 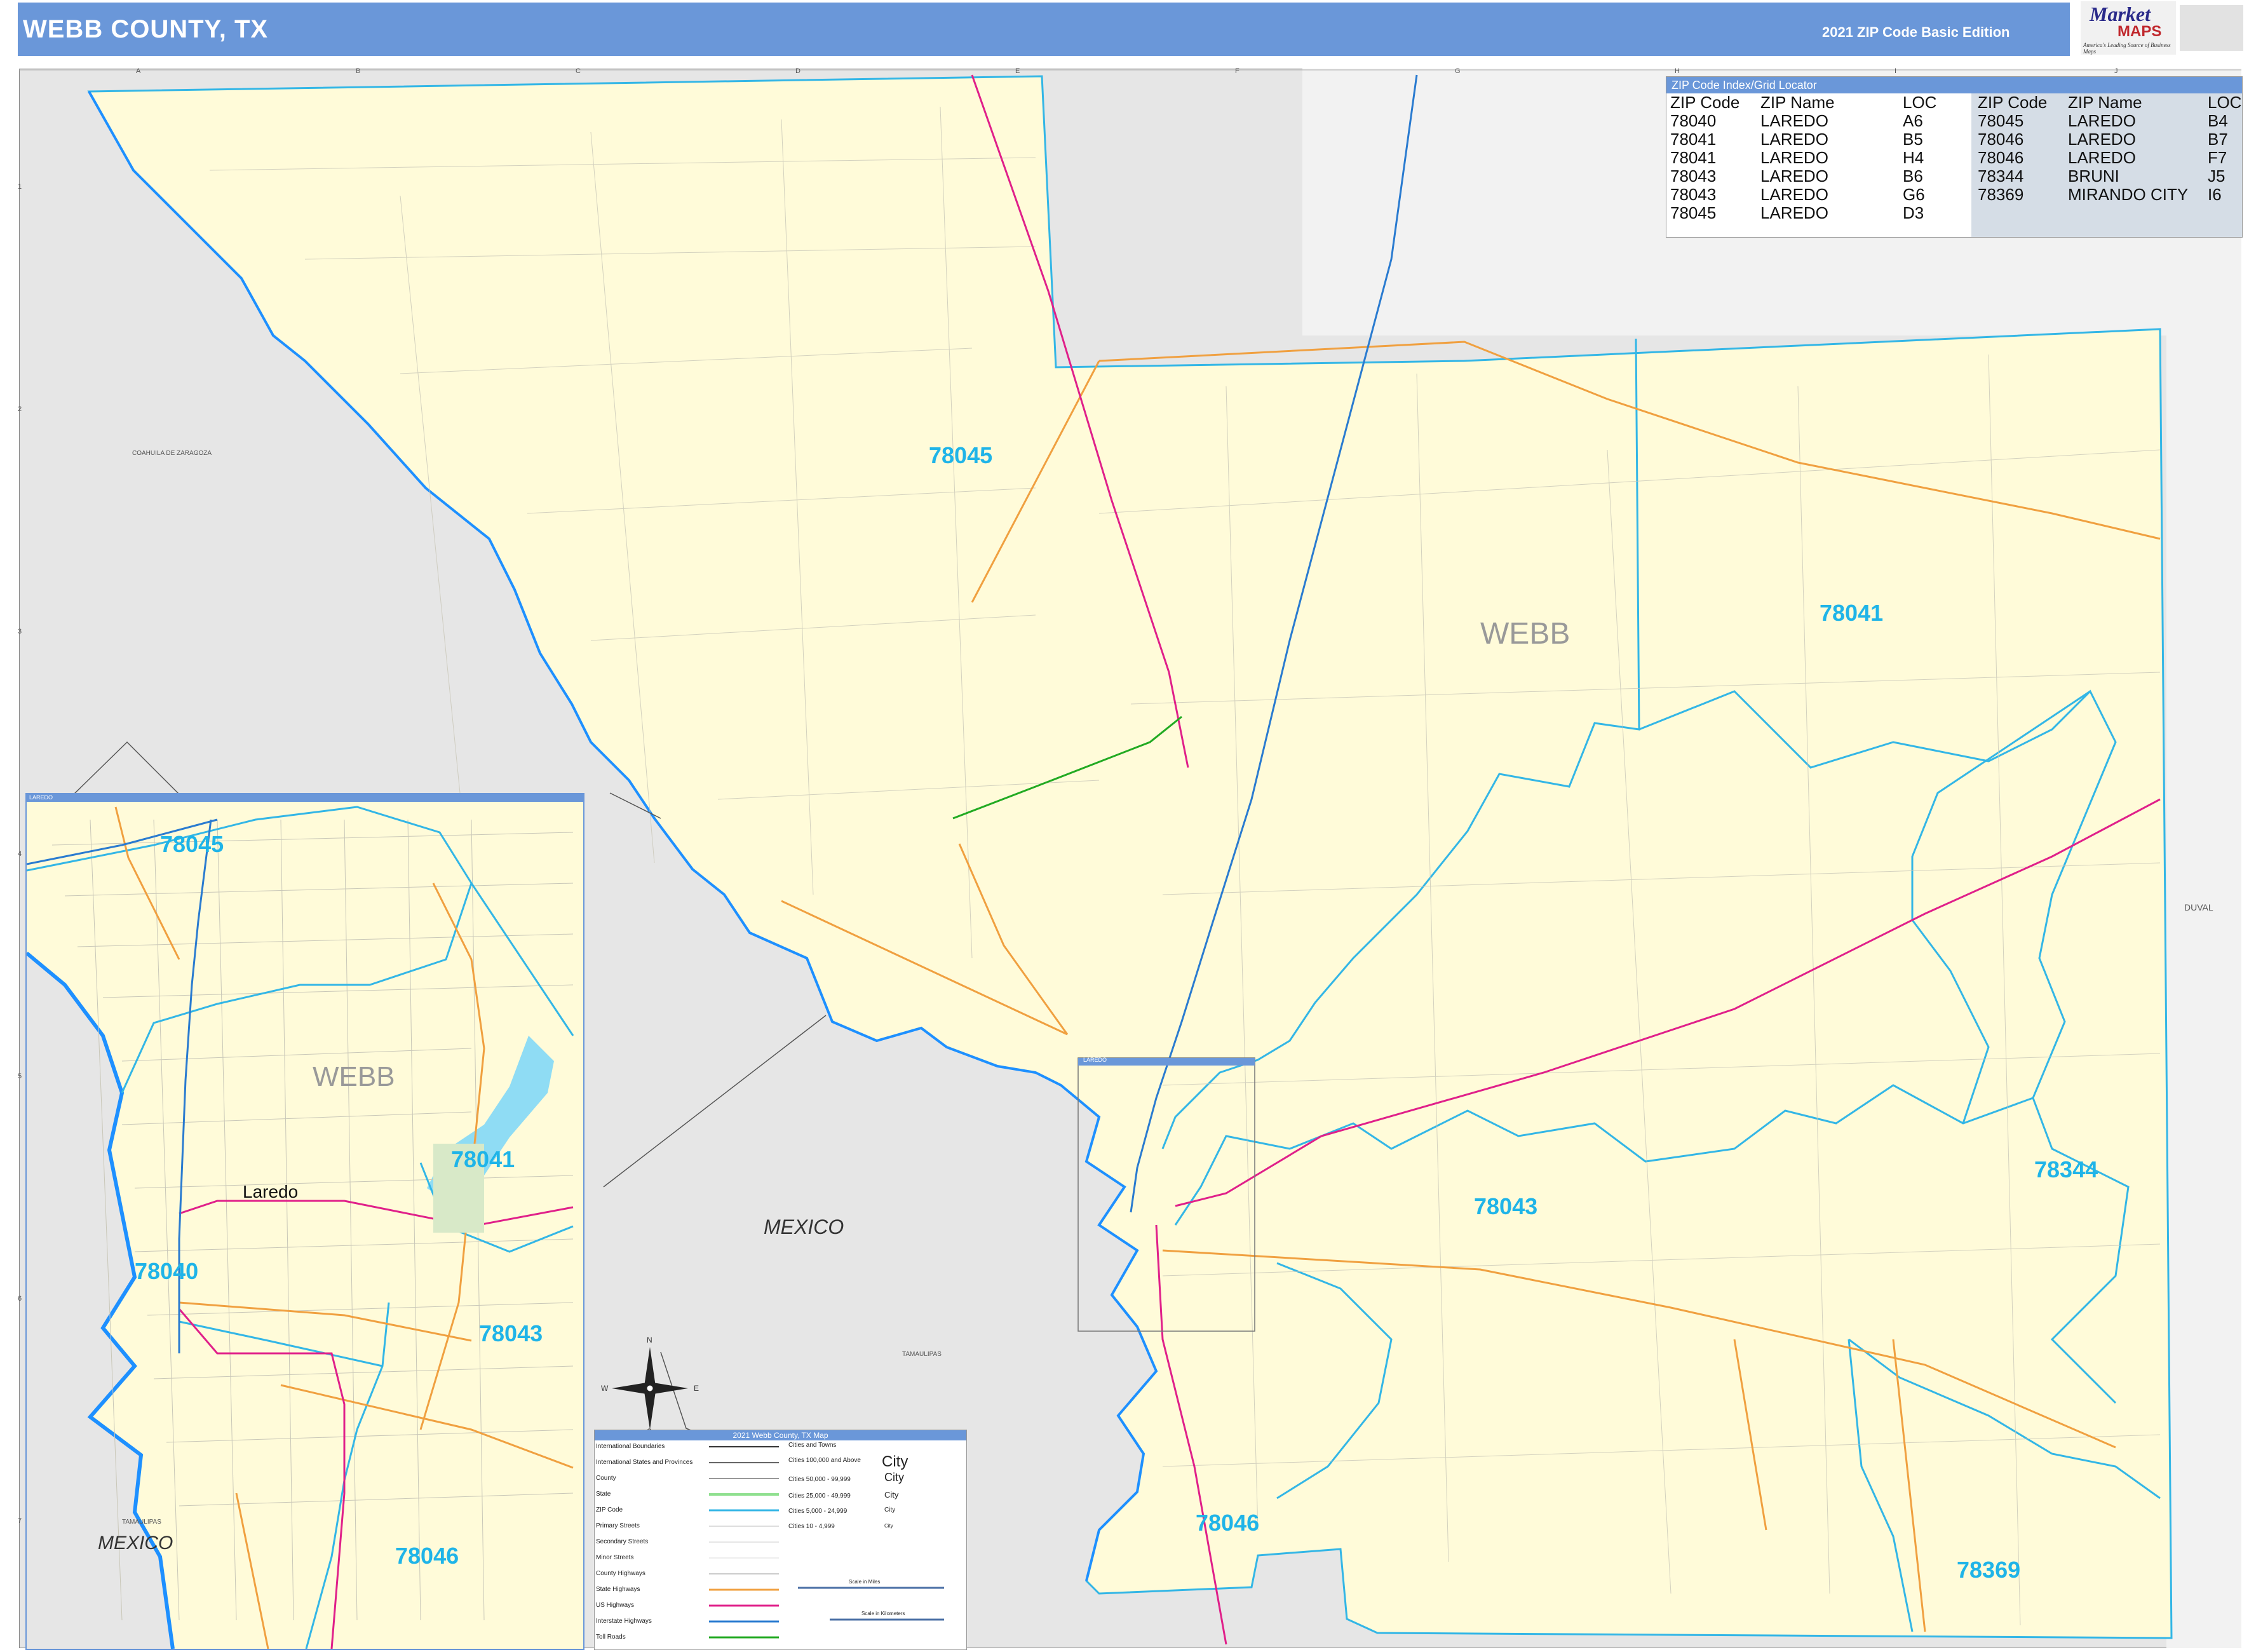 I want to click on legend-item: County Highways, so click(x=620, y=1573).